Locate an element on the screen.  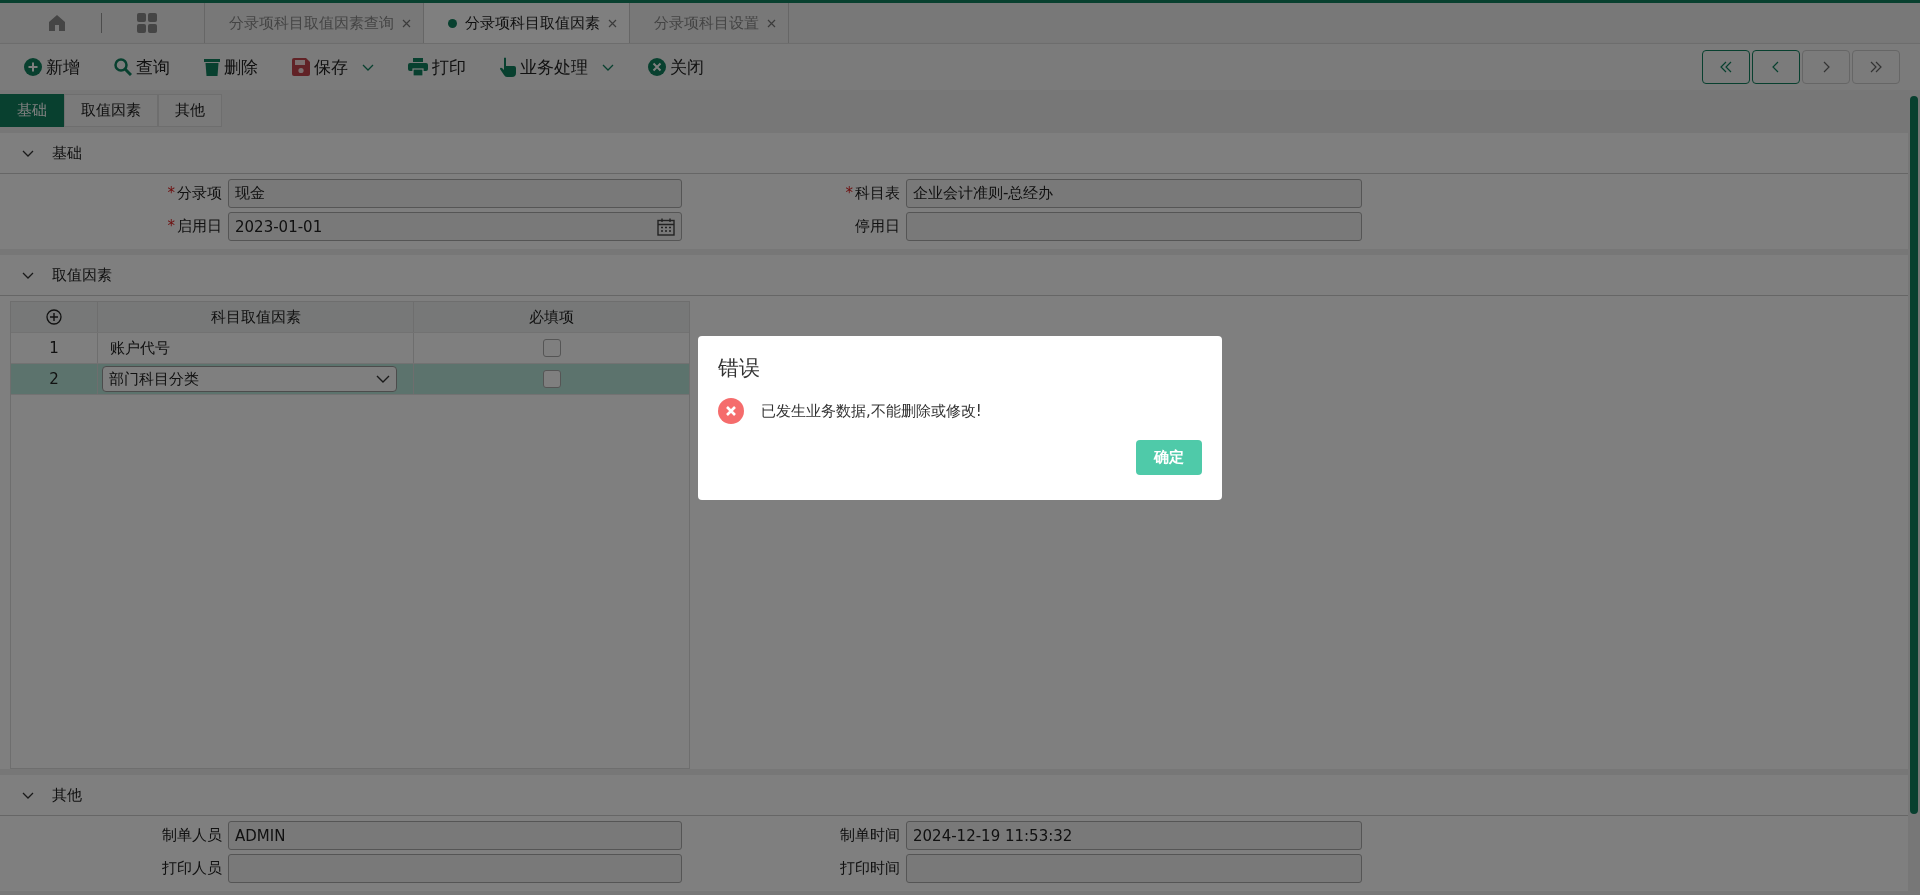
toolbar-button: 关闭 is located at coordinates (676, 67).